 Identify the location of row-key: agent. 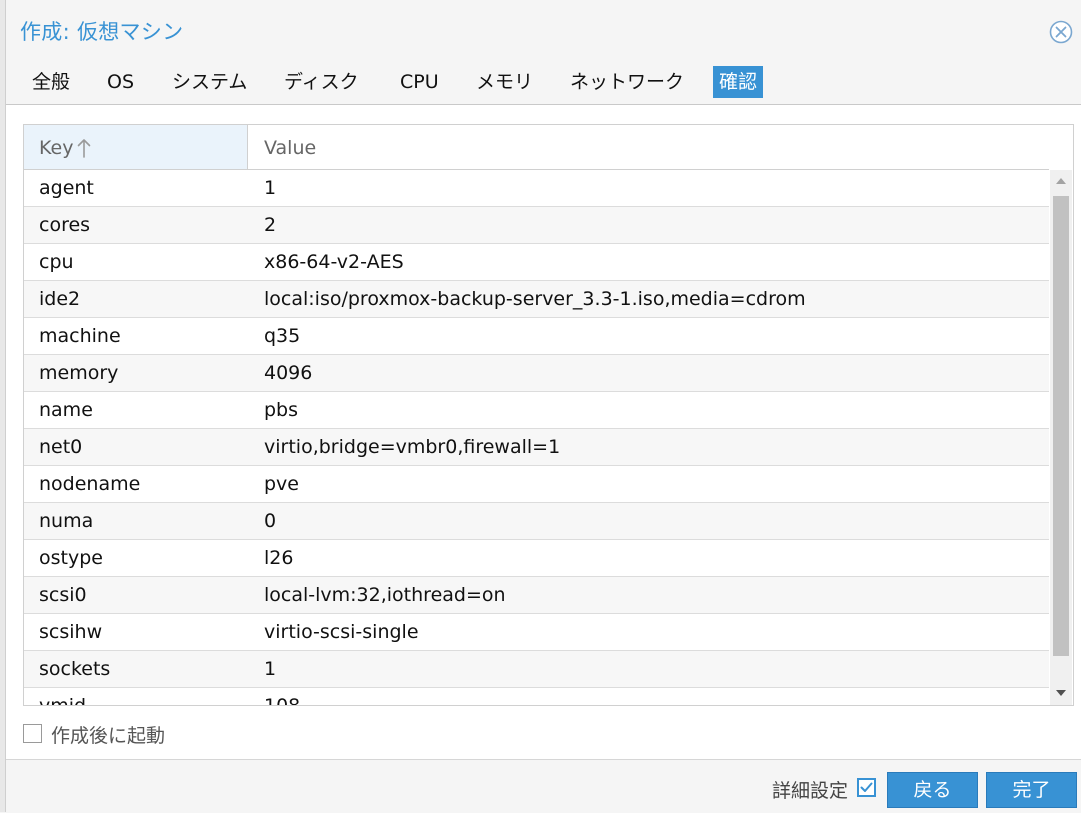
(66, 188).